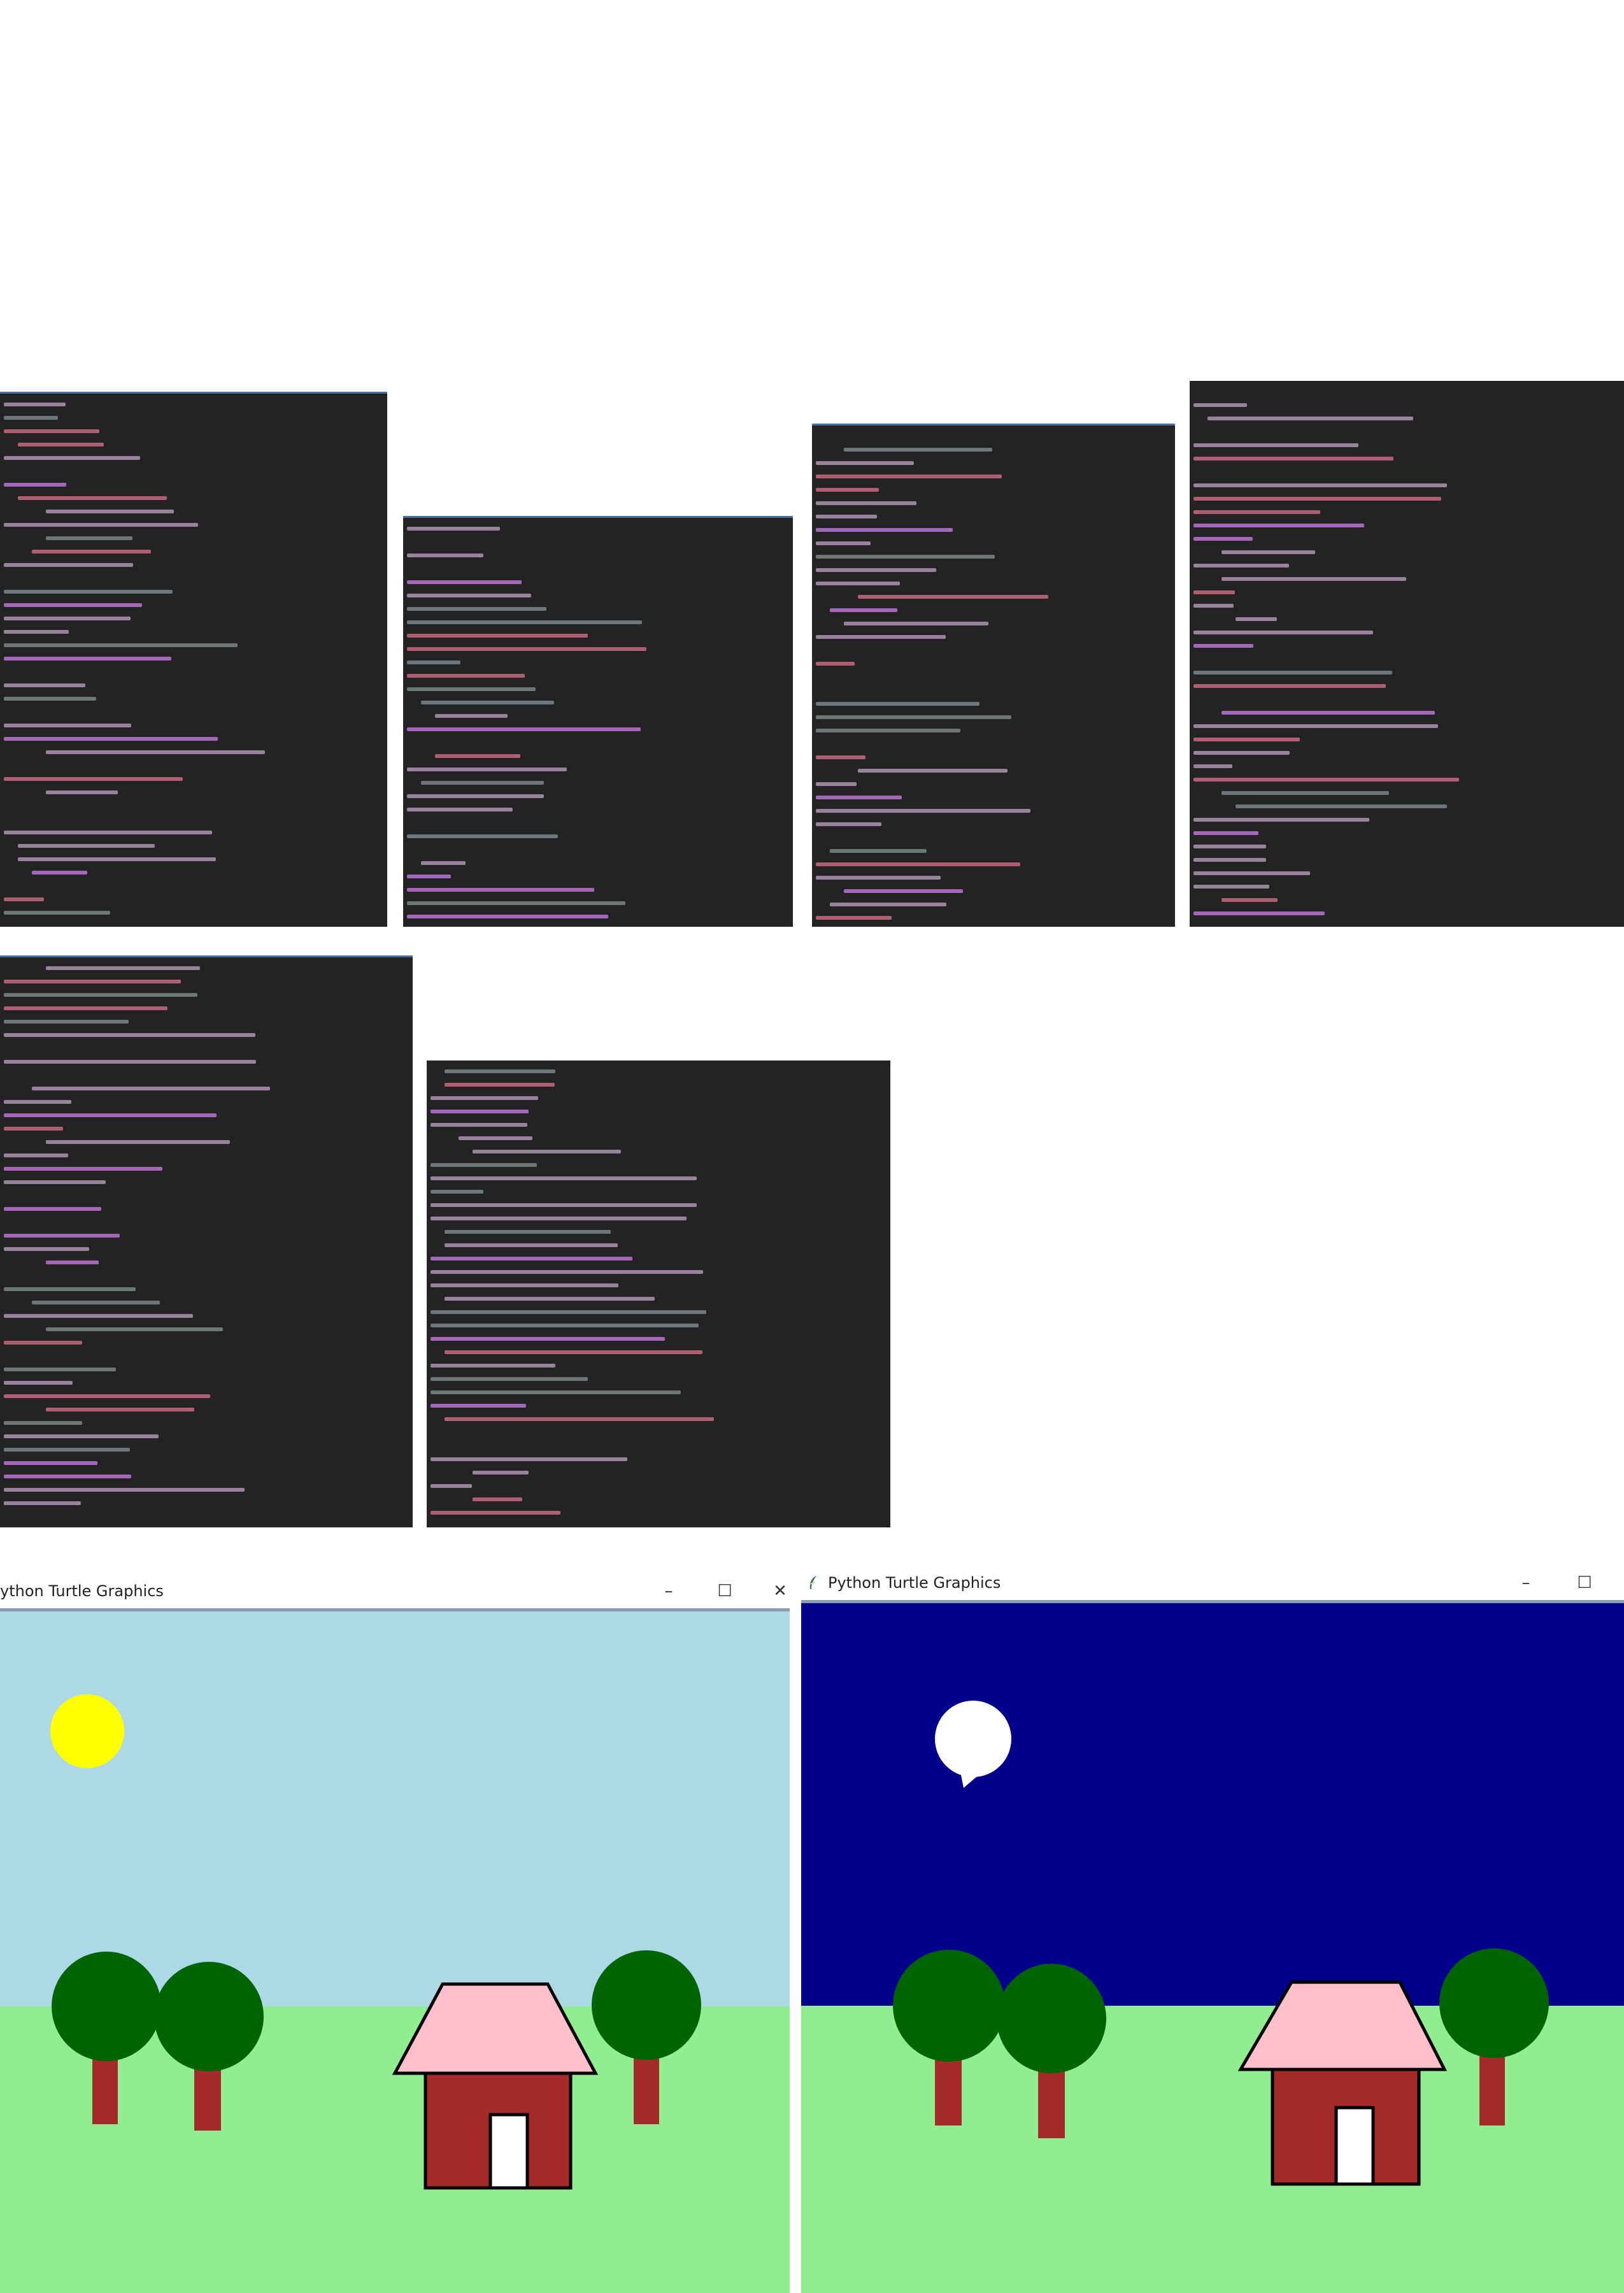  I want to click on window-titlebar: Python Turtle Graphics – ☐, so click(1212, 1583).